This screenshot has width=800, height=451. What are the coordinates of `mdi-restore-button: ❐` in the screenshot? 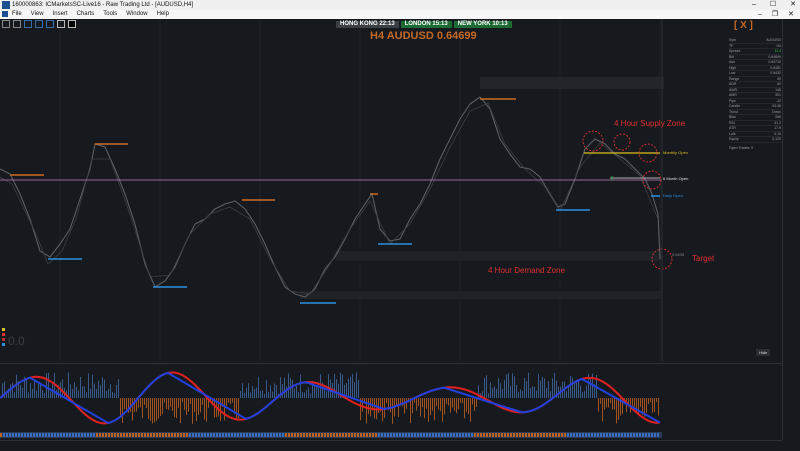 It's located at (775, 14).